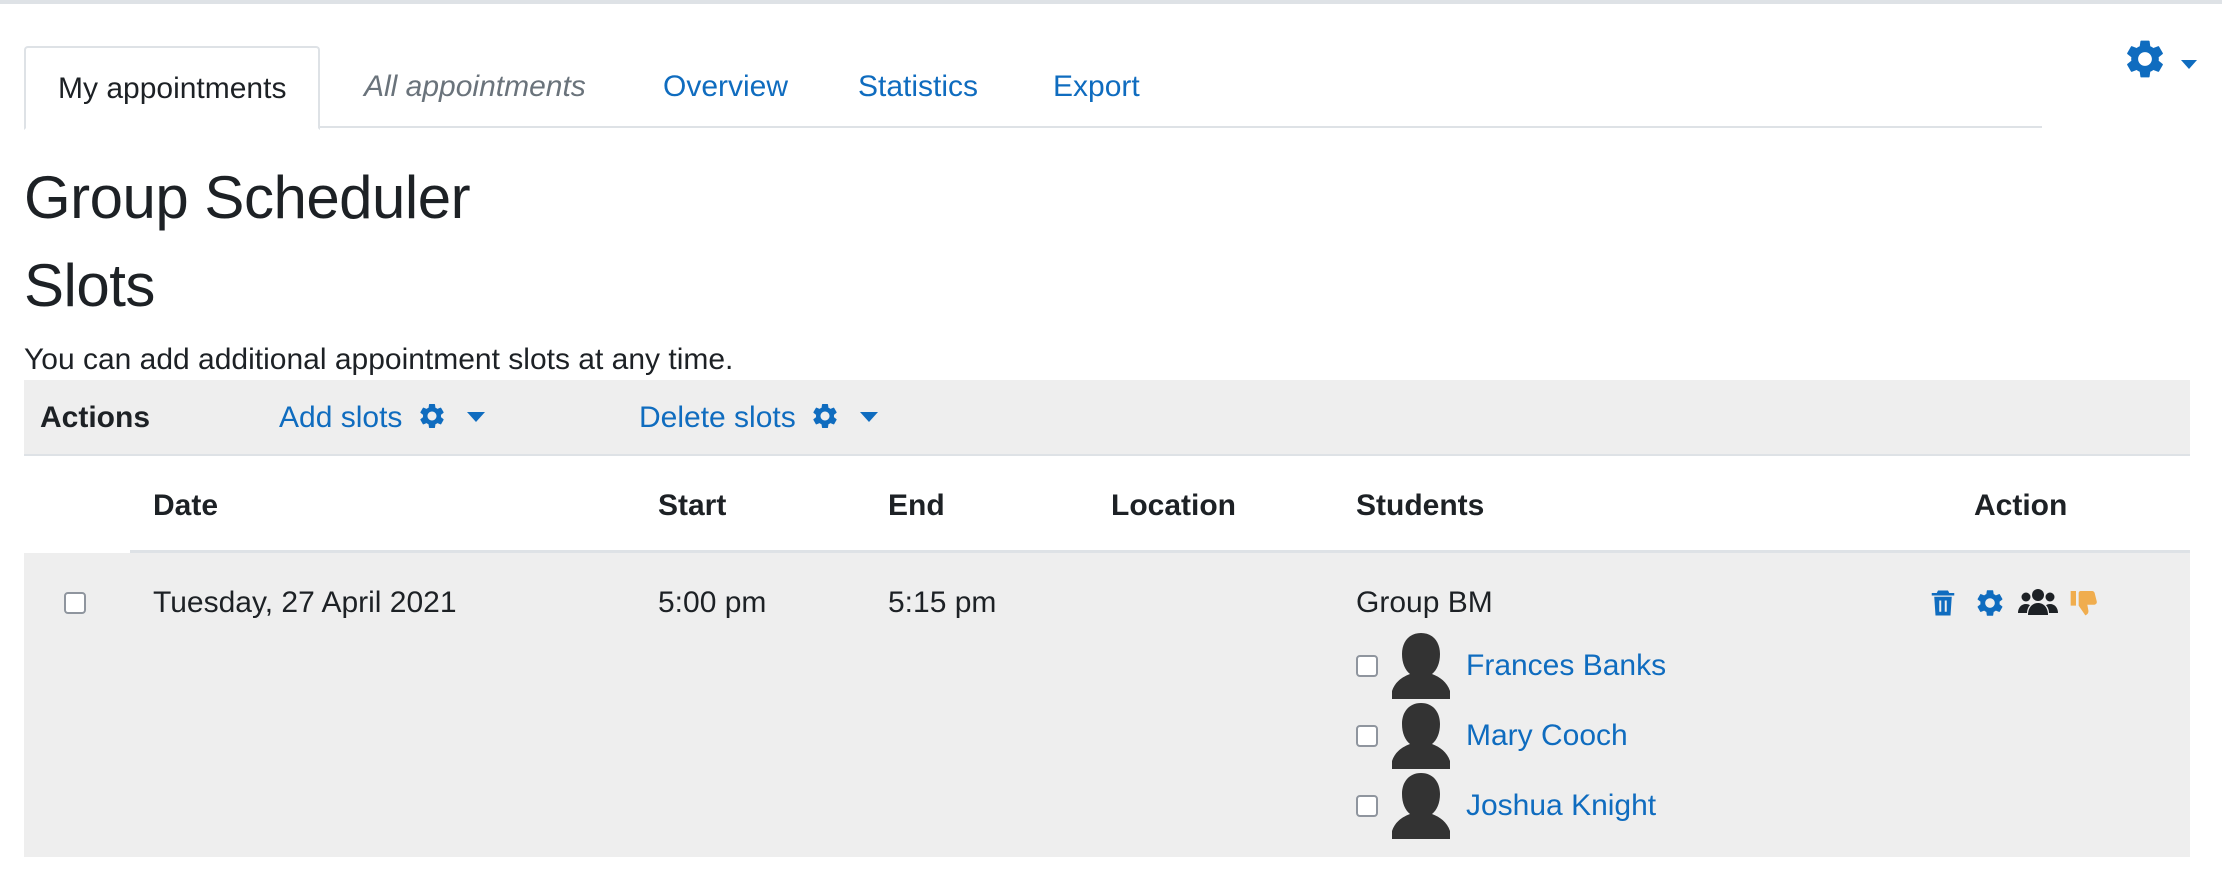 This screenshot has width=2222, height=878. What do you see at coordinates (1943, 603) in the screenshot?
I see `trash-icon` at bounding box center [1943, 603].